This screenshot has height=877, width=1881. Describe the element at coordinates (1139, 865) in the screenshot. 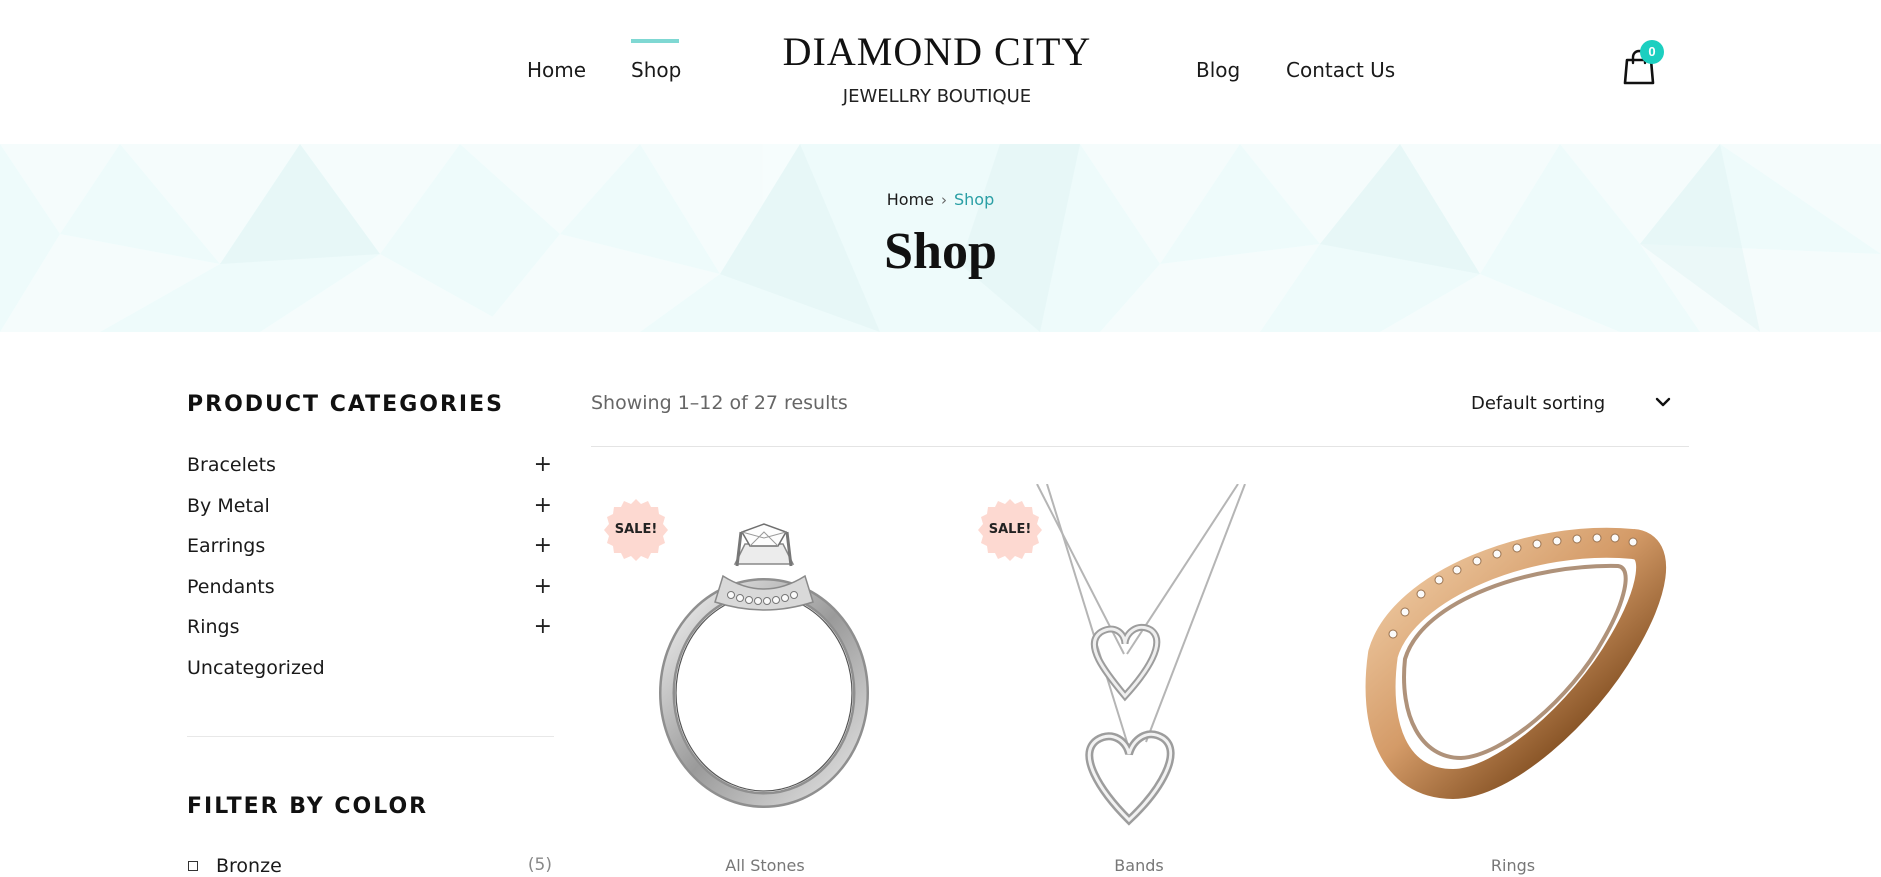

I see `product-category: Bands` at that location.